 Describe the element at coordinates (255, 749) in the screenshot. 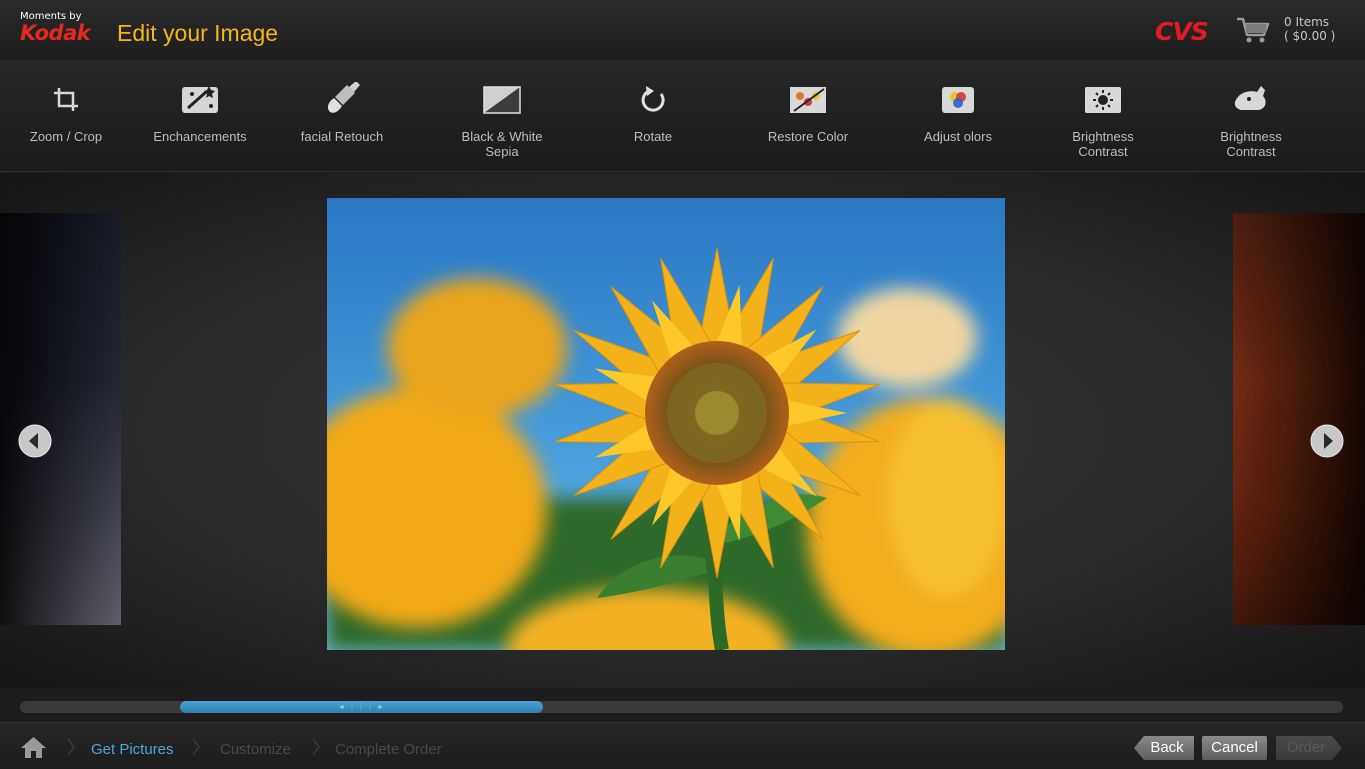

I see `breadcrumb-customize: Customize` at that location.